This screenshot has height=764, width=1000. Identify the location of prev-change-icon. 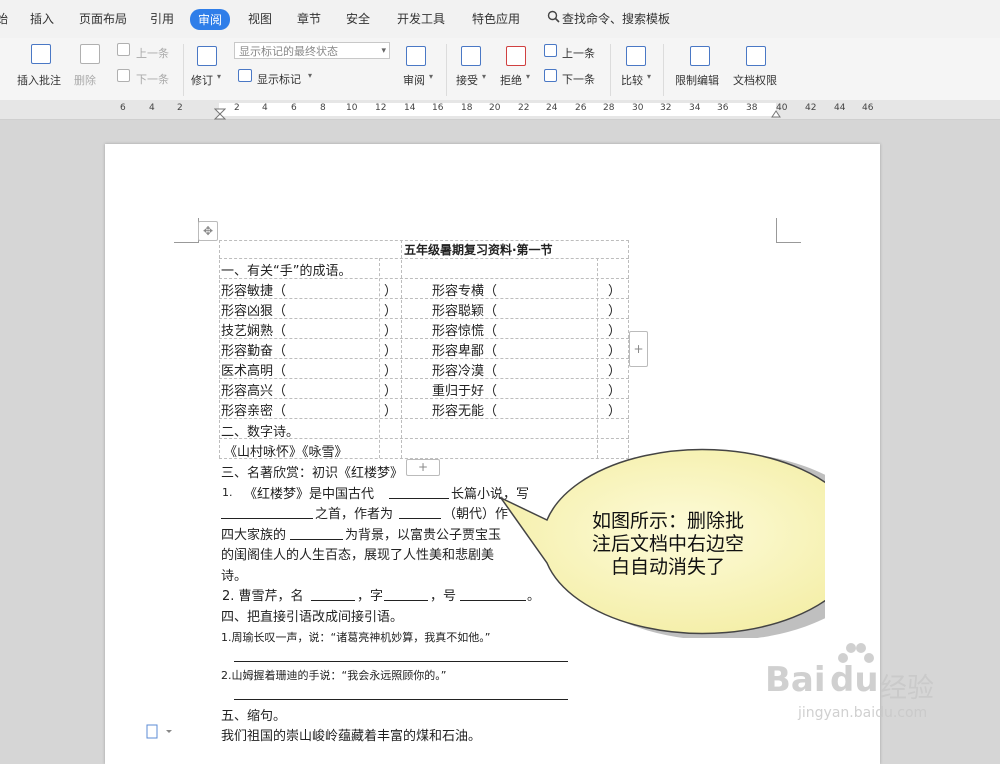
(550, 50).